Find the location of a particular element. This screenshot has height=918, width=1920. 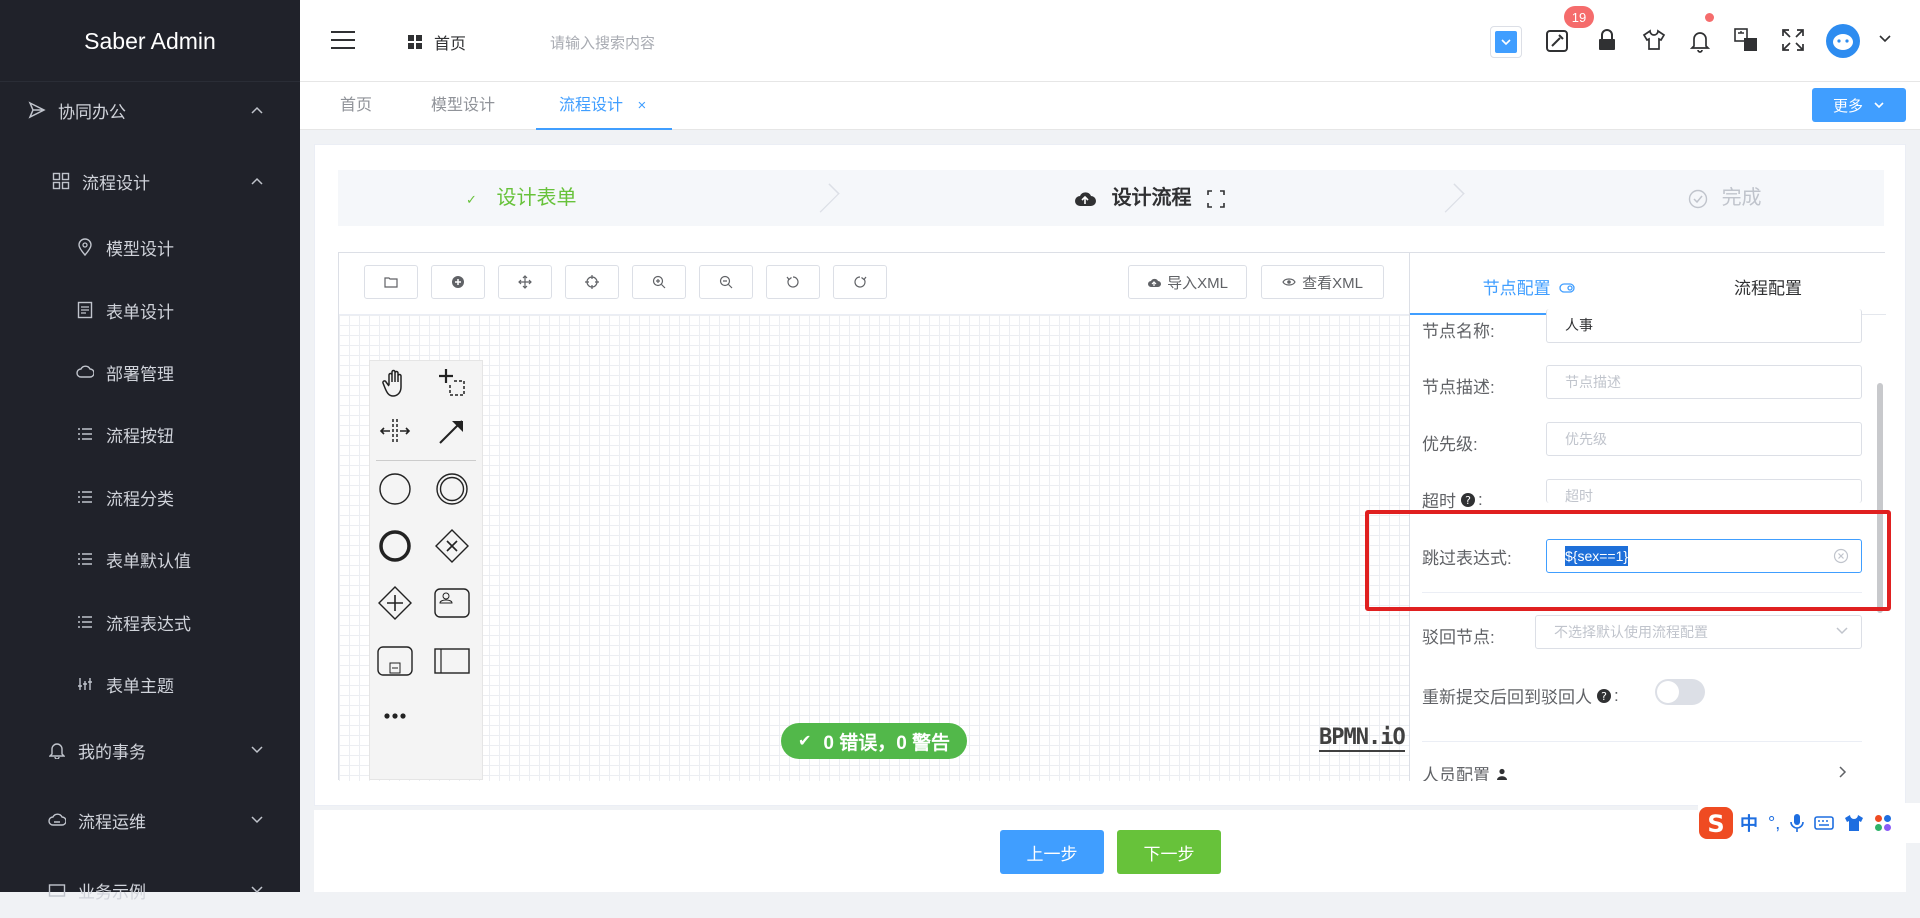

folder-icon is located at coordinates (391, 282).